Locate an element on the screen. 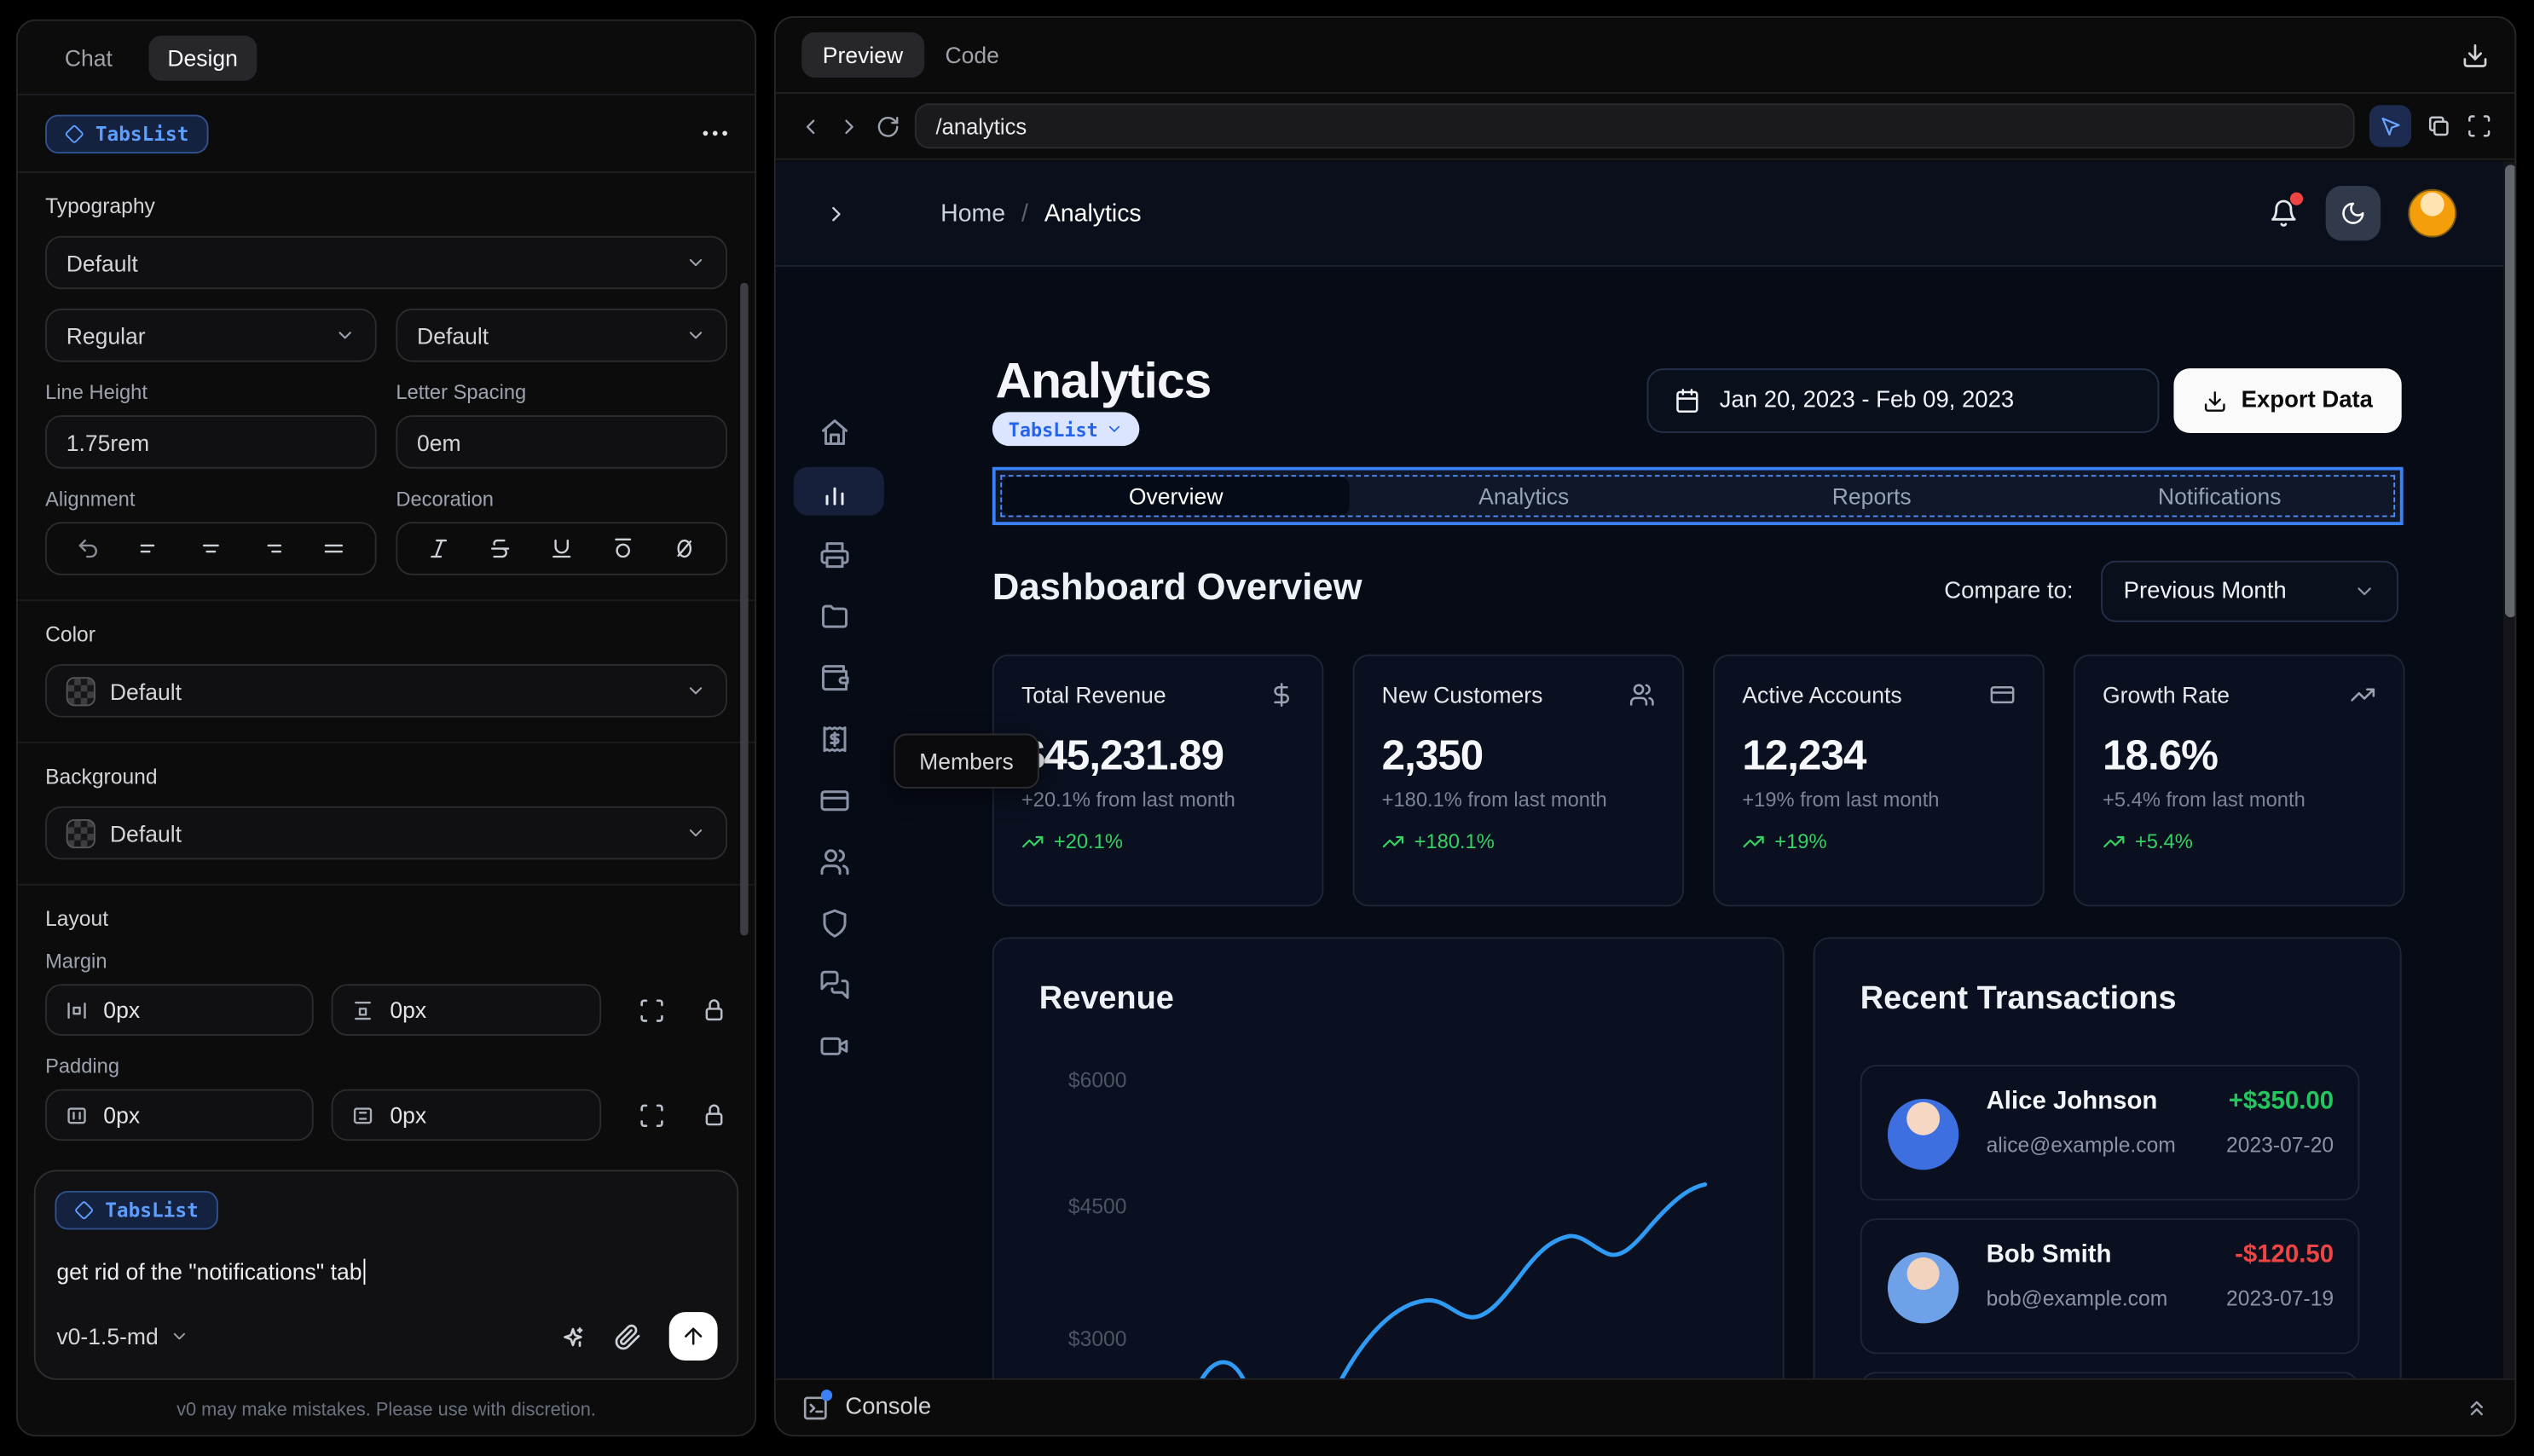 The width and height of the screenshot is (2534, 1456). align-justify-icon is located at coordinates (334, 548).